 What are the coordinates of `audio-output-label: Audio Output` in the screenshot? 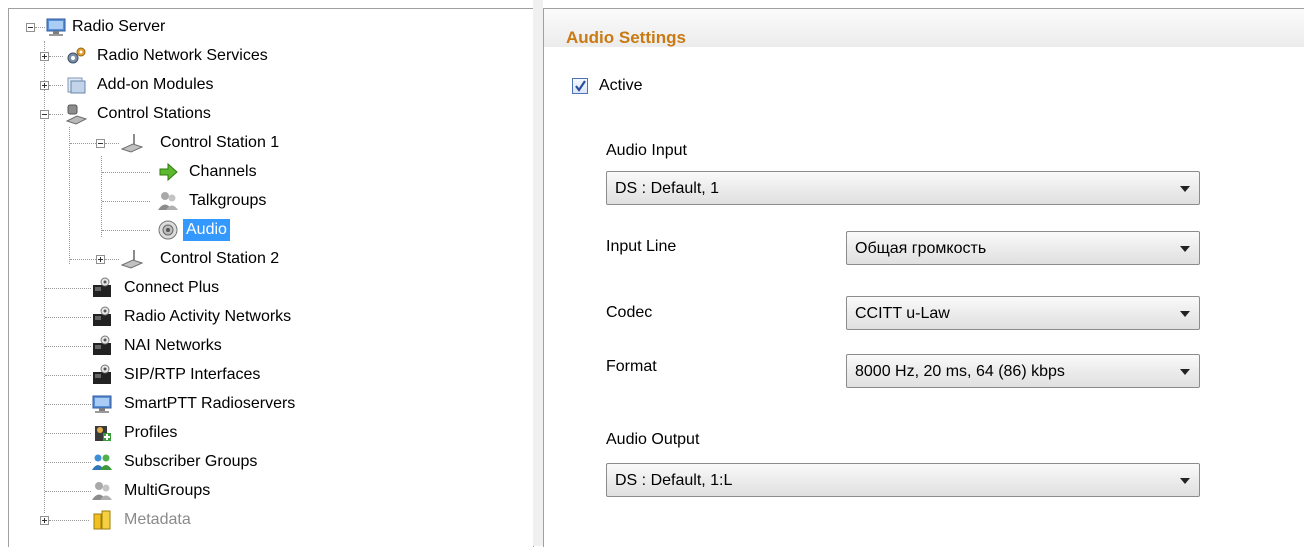 It's located at (653, 439).